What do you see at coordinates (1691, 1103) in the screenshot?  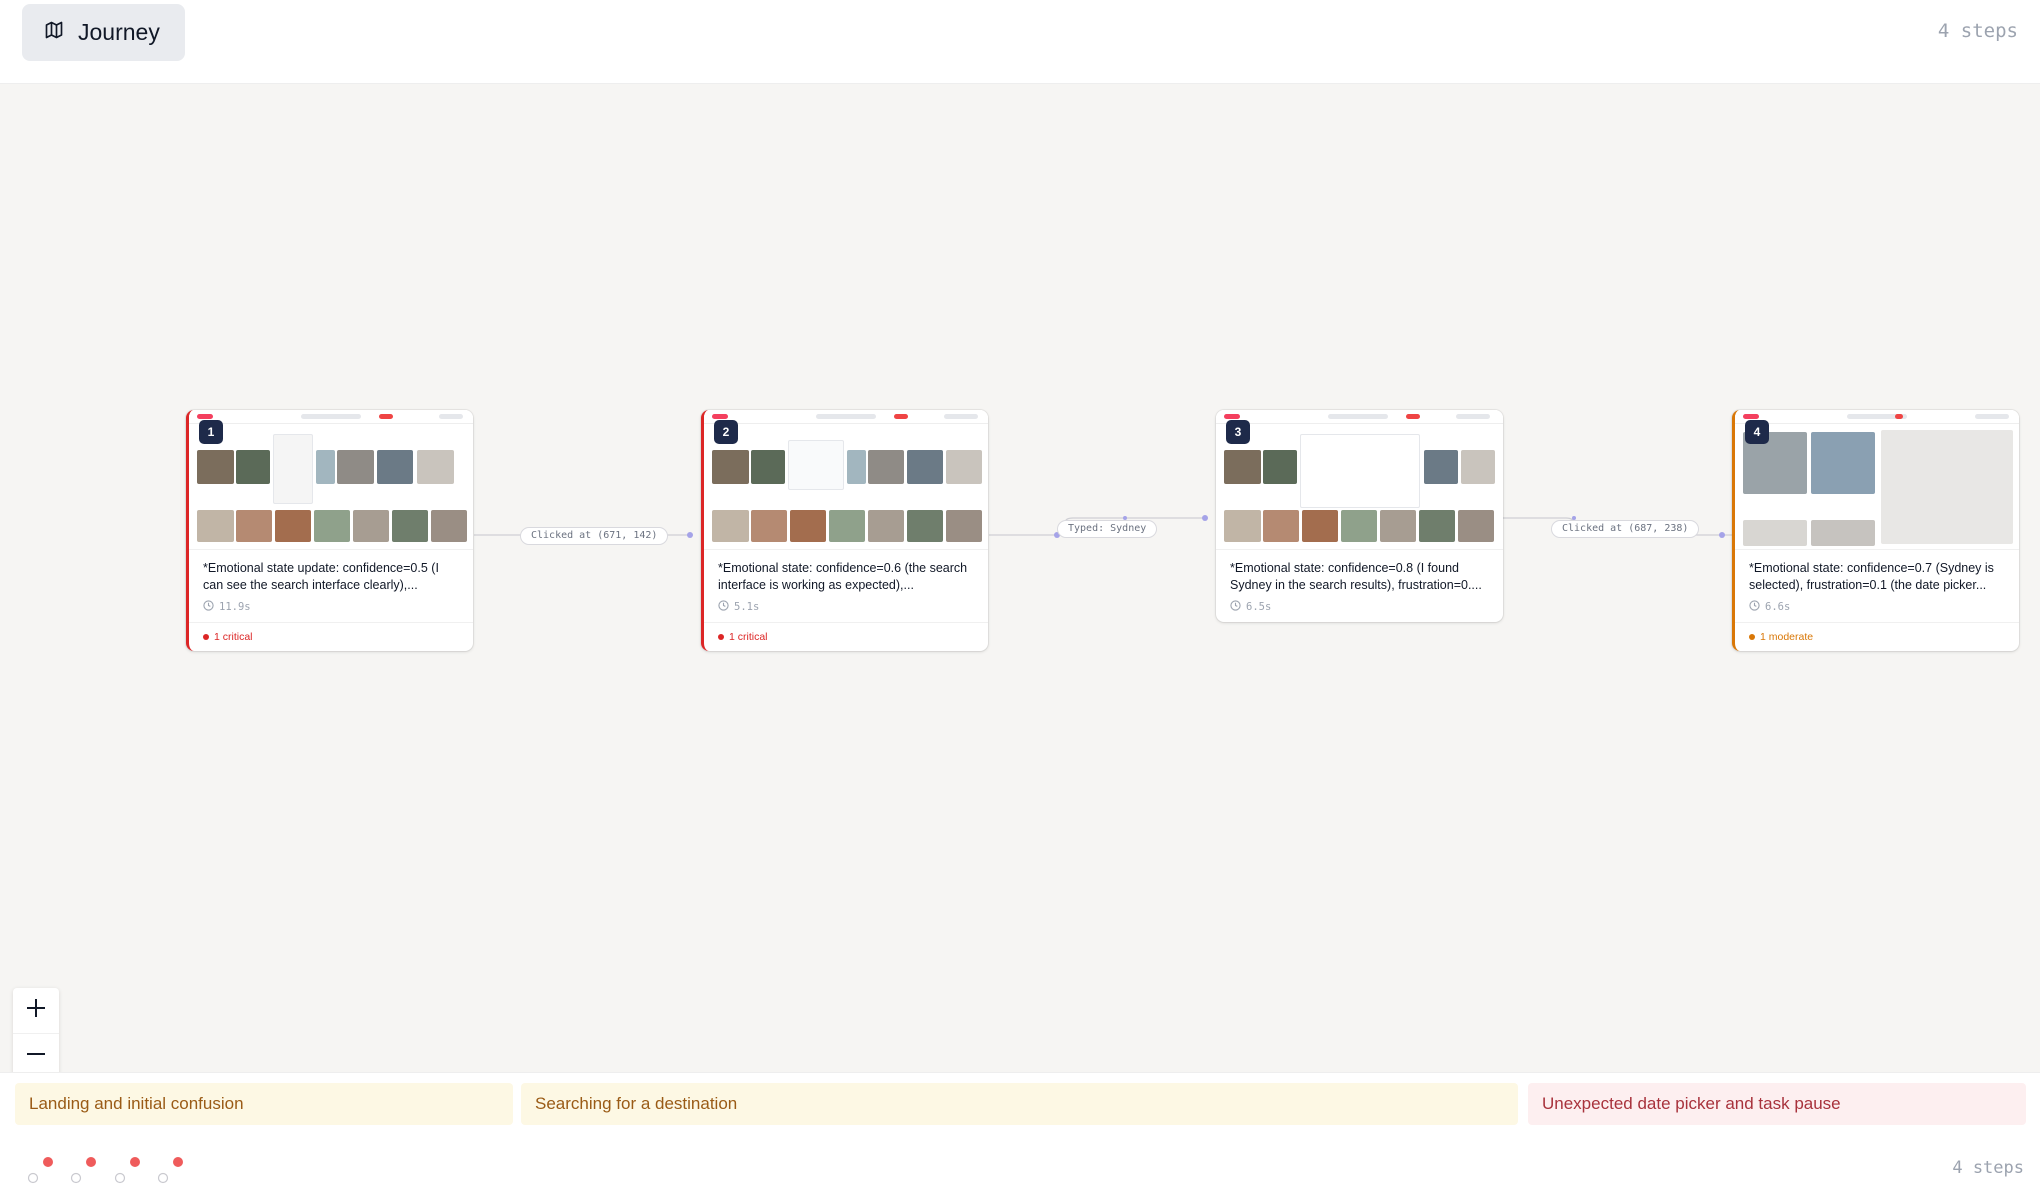 I see `phase-label: Unexpected date picker and task pause` at bounding box center [1691, 1103].